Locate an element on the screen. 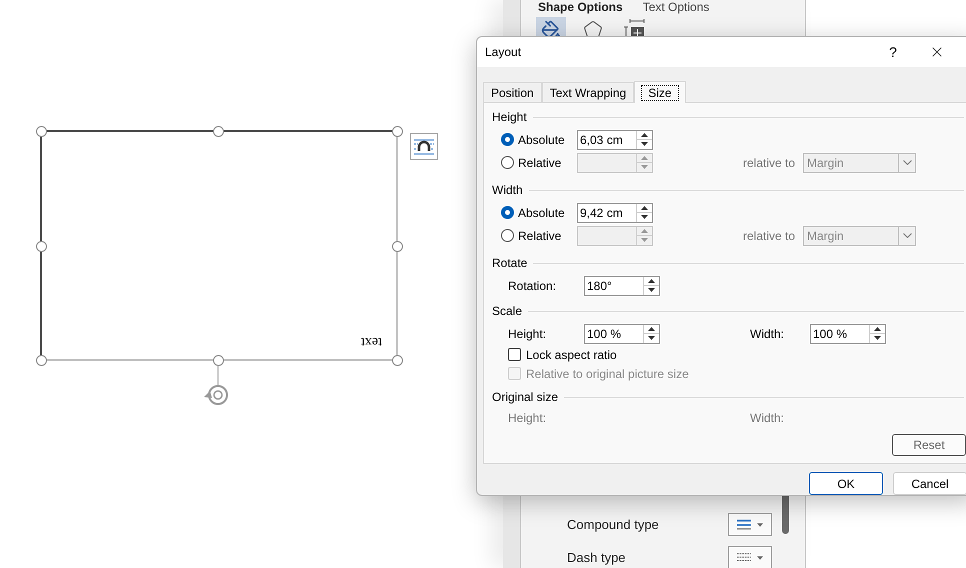  section-heading: Scale is located at coordinates (507, 311).